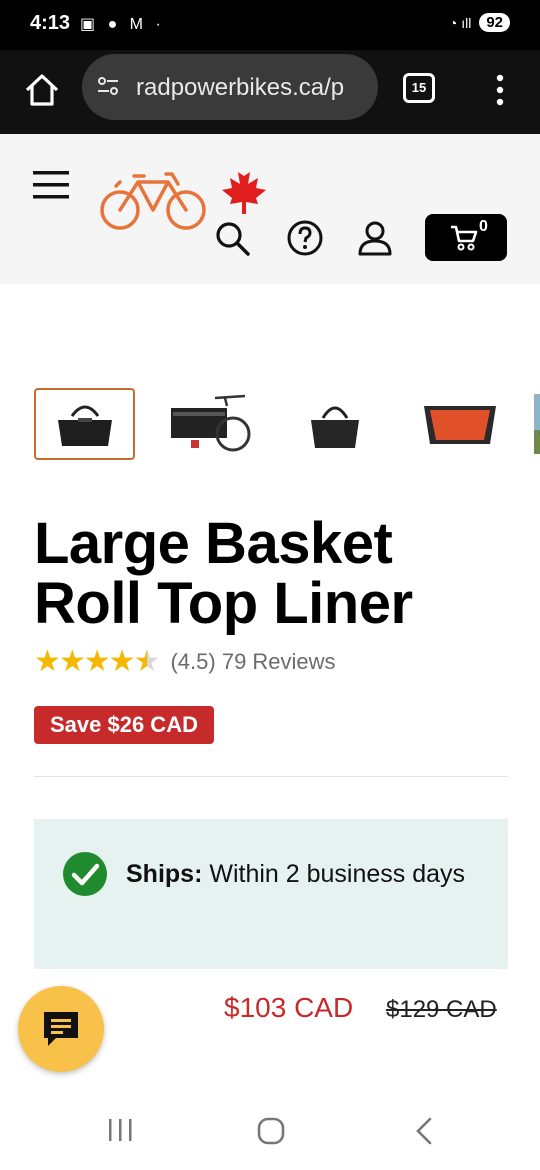 This screenshot has width=540, height=1170. Describe the element at coordinates (375, 238) in the screenshot. I see `account-icon` at that location.